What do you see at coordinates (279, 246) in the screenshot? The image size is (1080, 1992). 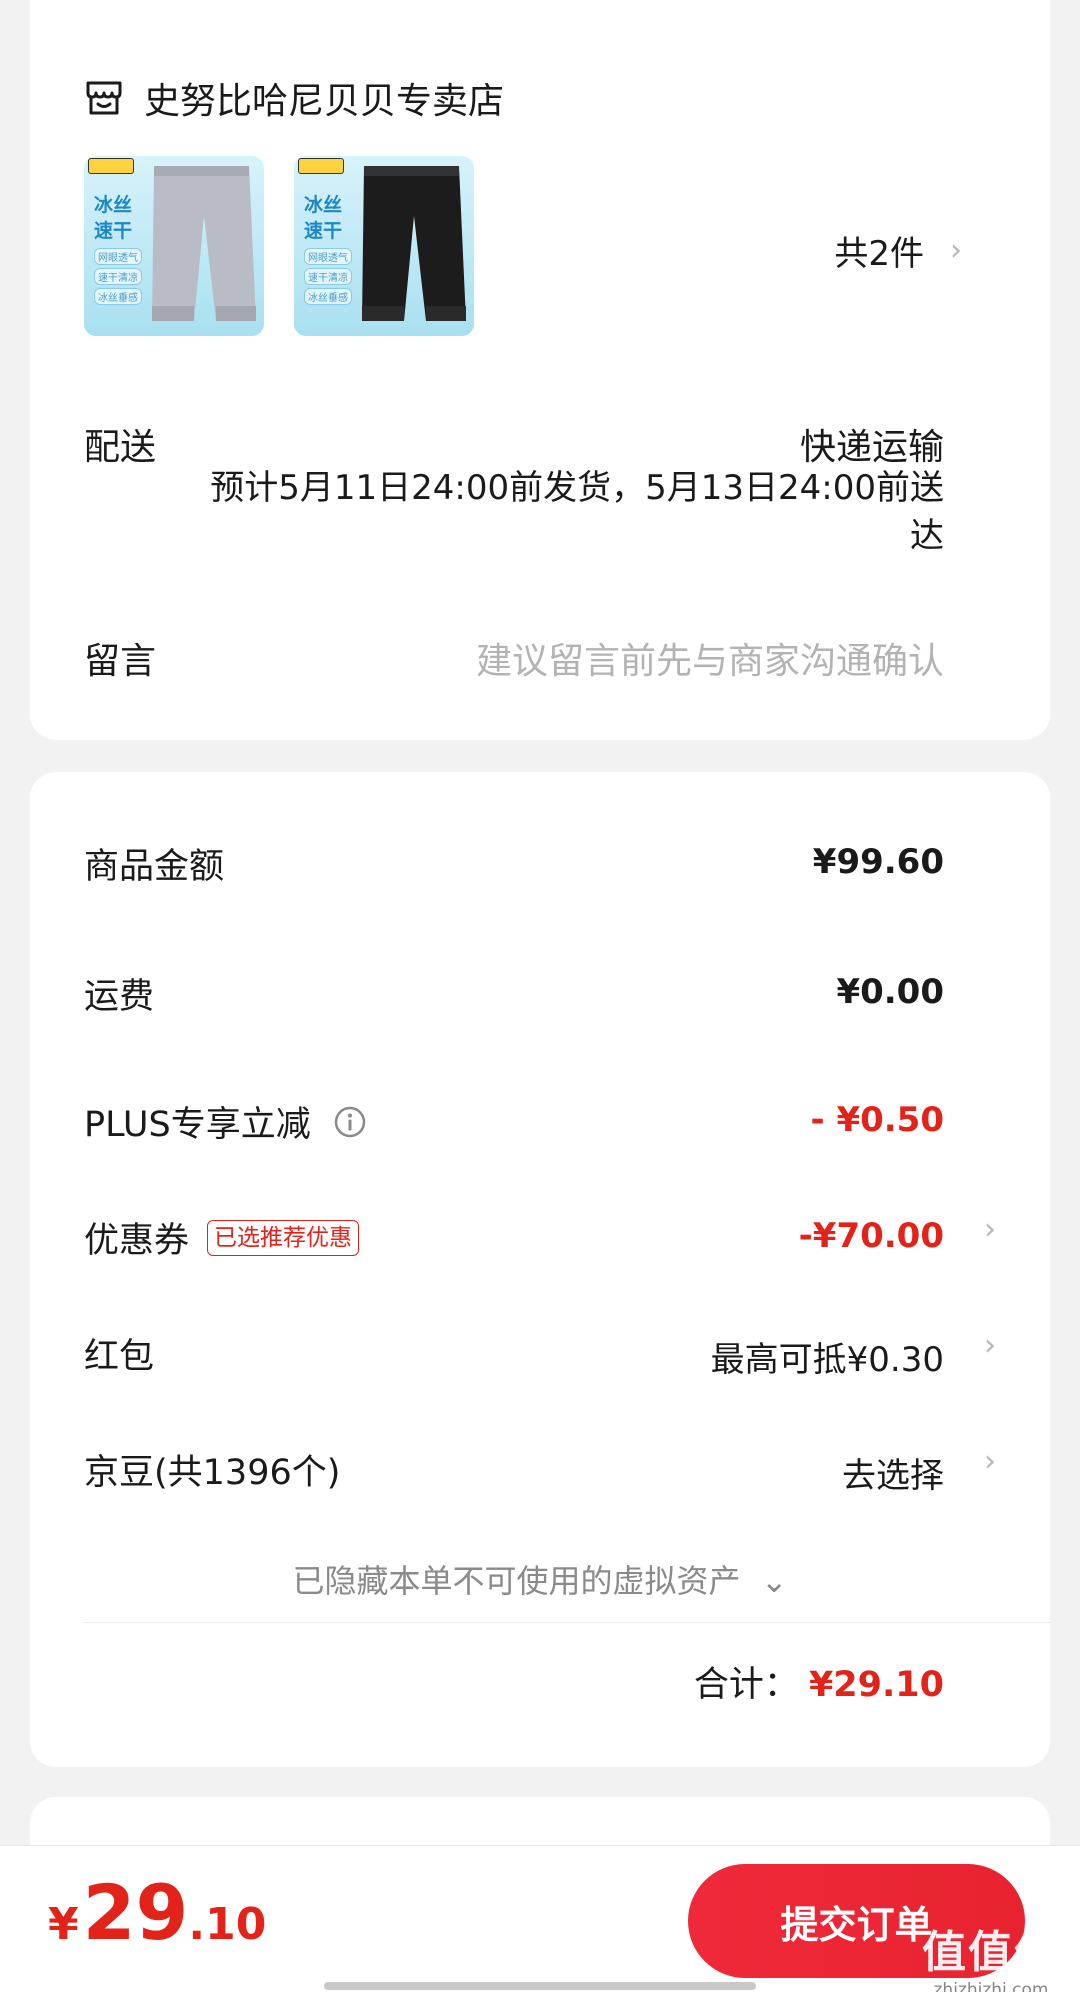 I see `product-thumbnails: 冰丝速干 网眼透气 速干清凉 冰丝垂感 冰丝速干 网眼透气 速干清凉 冰丝垂感` at bounding box center [279, 246].